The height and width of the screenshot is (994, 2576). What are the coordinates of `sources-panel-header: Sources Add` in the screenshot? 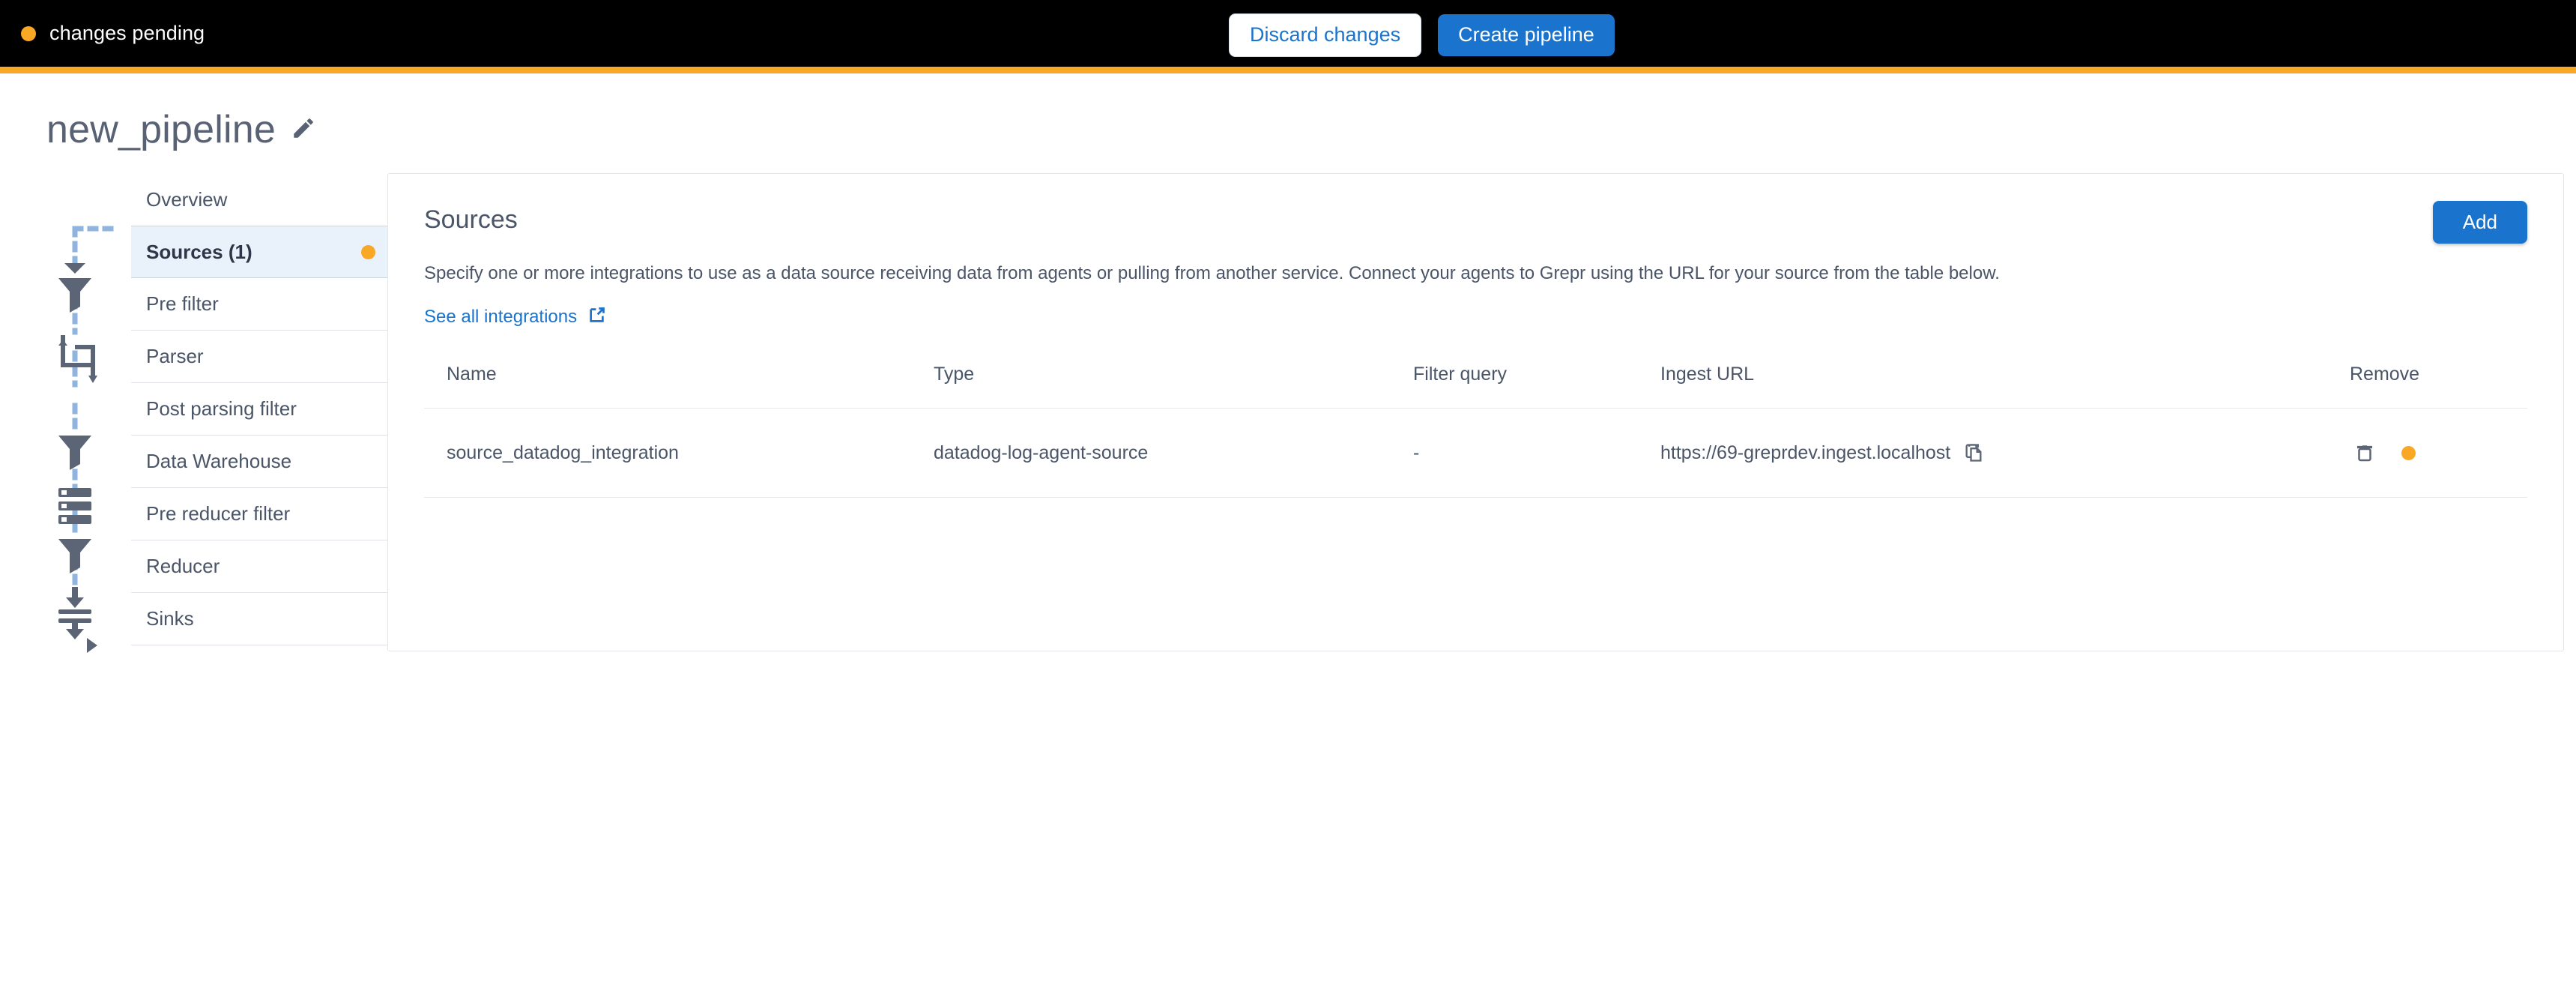 It's located at (1475, 222).